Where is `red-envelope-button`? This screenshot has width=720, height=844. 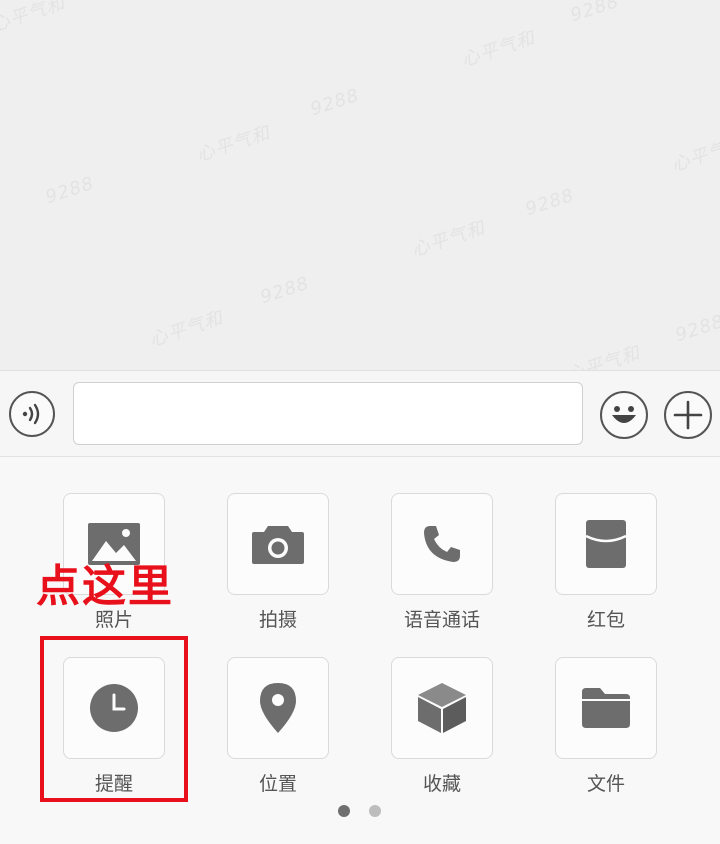
red-envelope-button is located at coordinates (606, 544).